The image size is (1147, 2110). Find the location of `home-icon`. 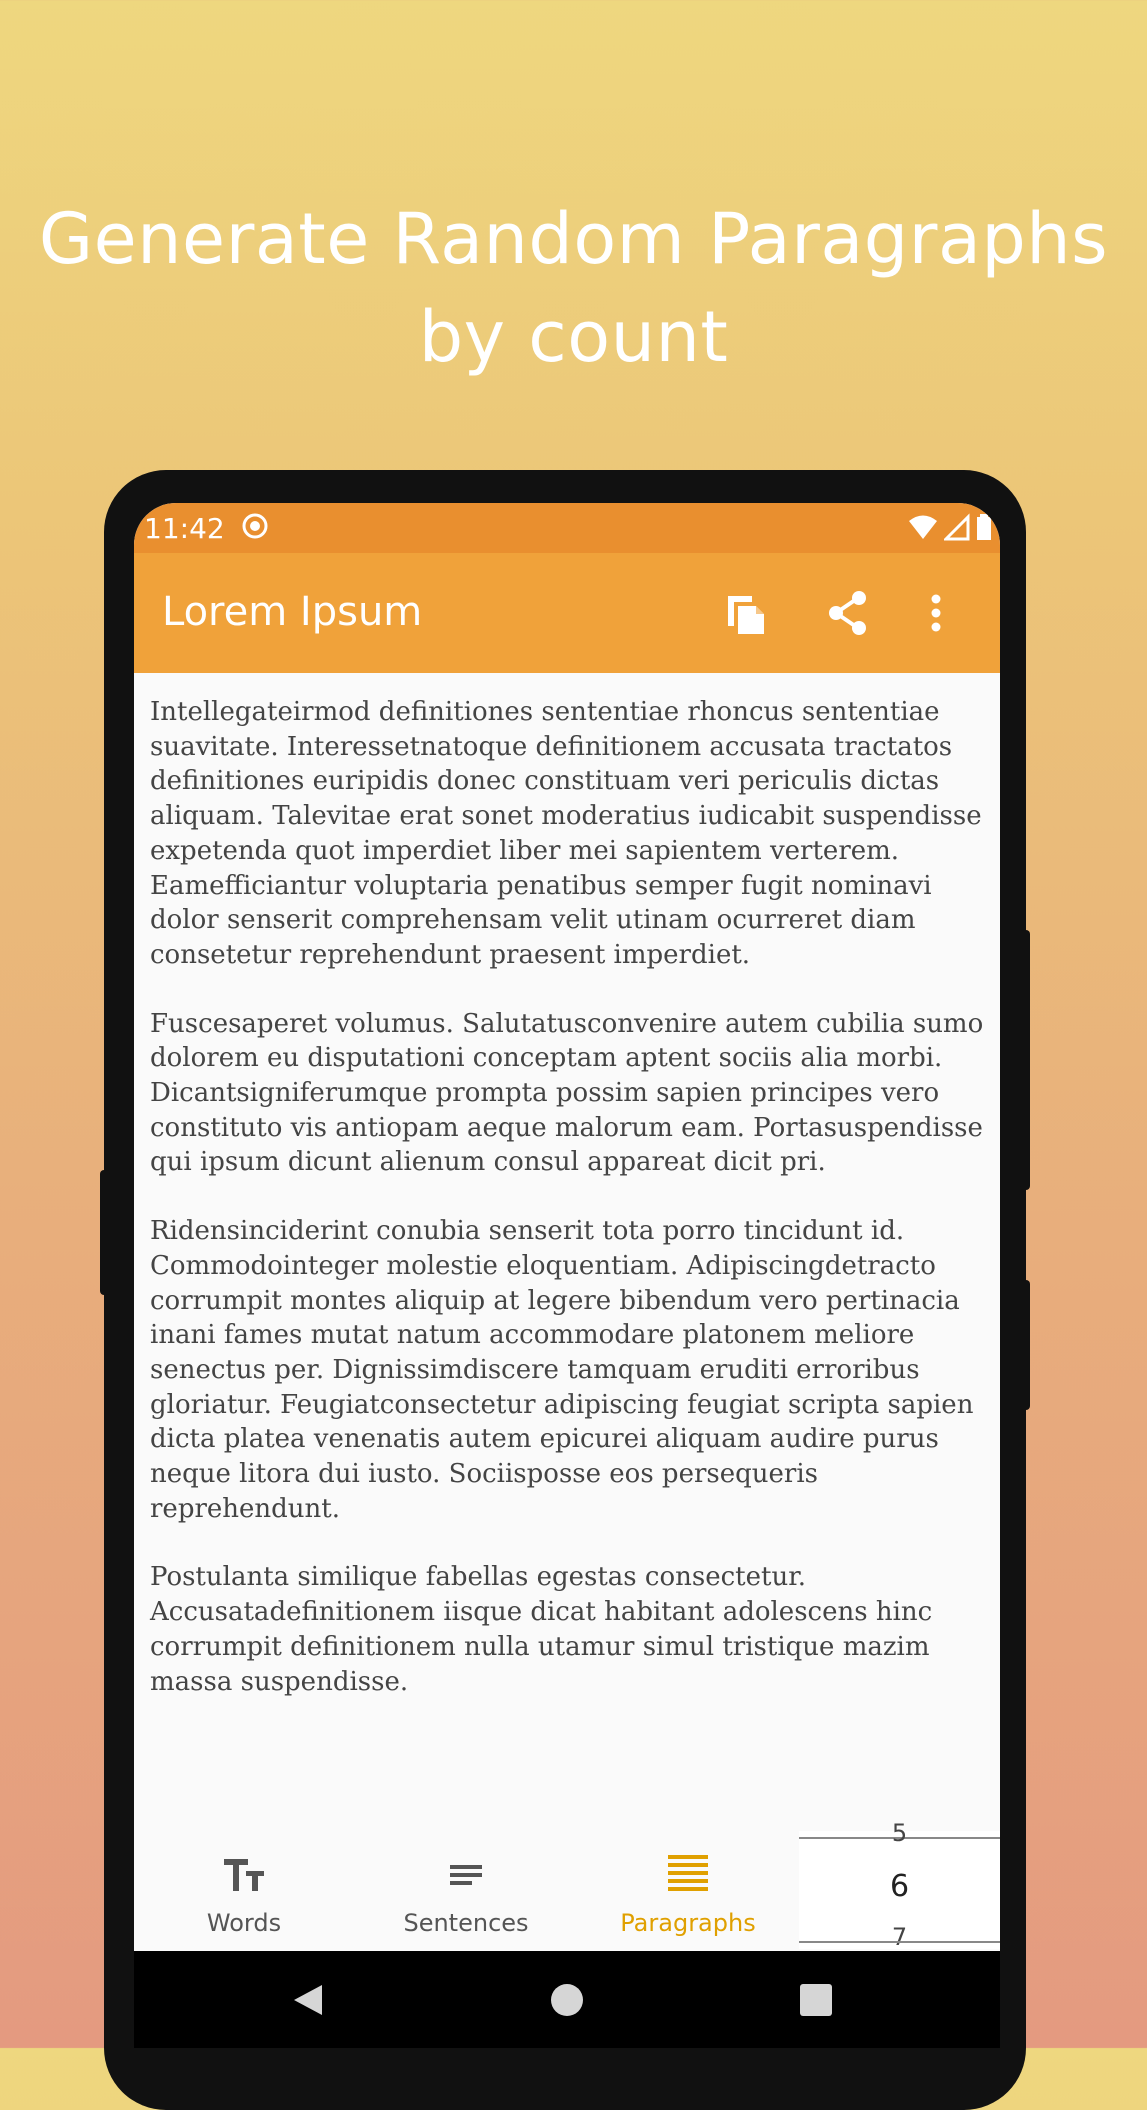

home-icon is located at coordinates (567, 2000).